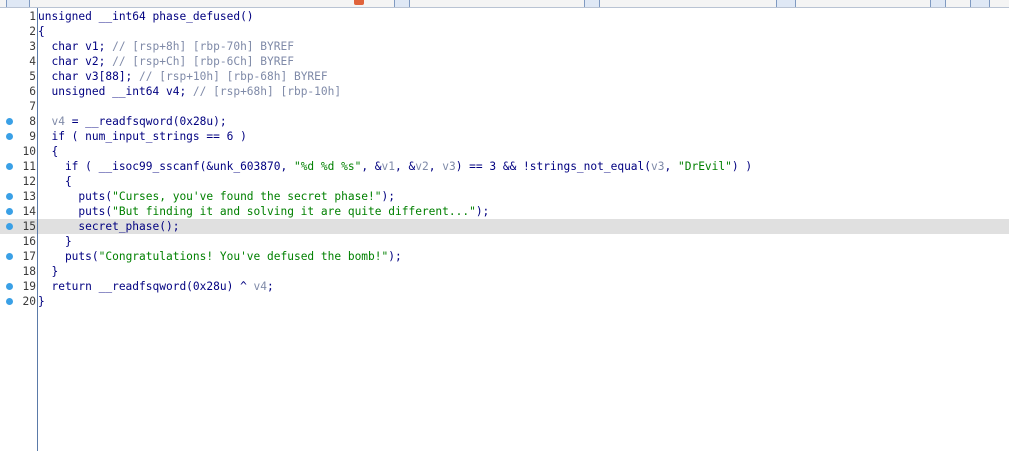 The image size is (1009, 451). Describe the element at coordinates (29, 256) in the screenshot. I see `line-number: 17` at that location.